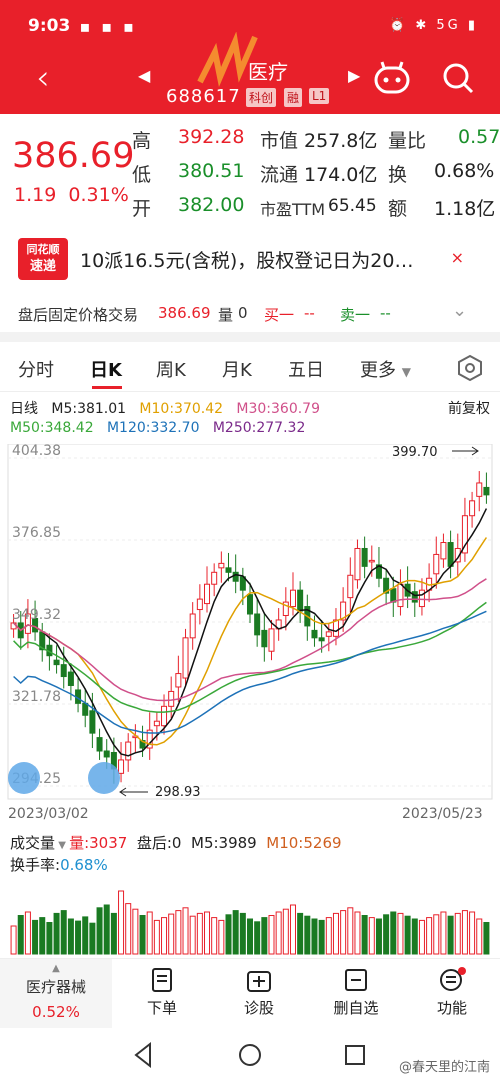 Image resolution: width=500 pixels, height=1087 pixels. What do you see at coordinates (398, 175) in the screenshot?
I see `turnover-label: 换` at bounding box center [398, 175].